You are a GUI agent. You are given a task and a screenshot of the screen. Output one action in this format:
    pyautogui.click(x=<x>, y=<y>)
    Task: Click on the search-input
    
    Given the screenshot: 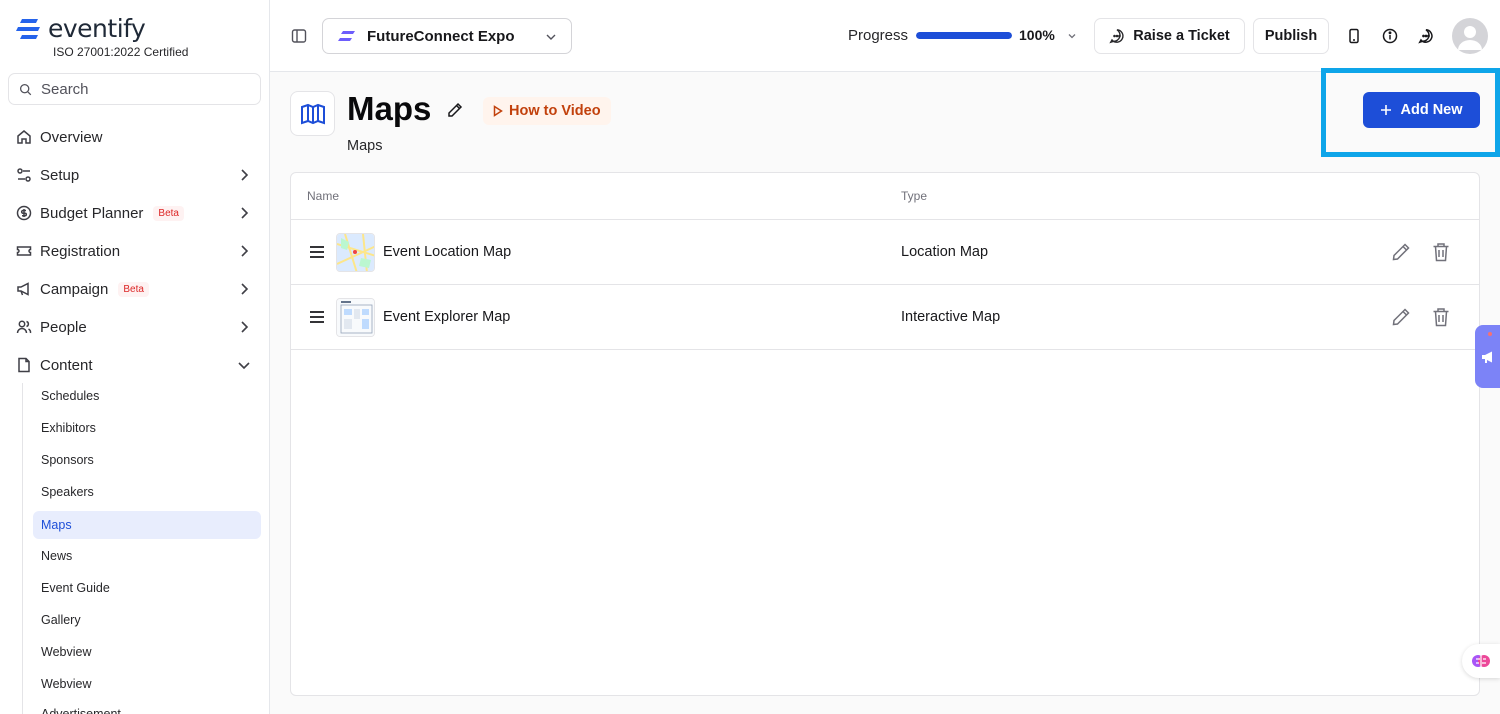 What is the action you would take?
    pyautogui.click(x=141, y=89)
    